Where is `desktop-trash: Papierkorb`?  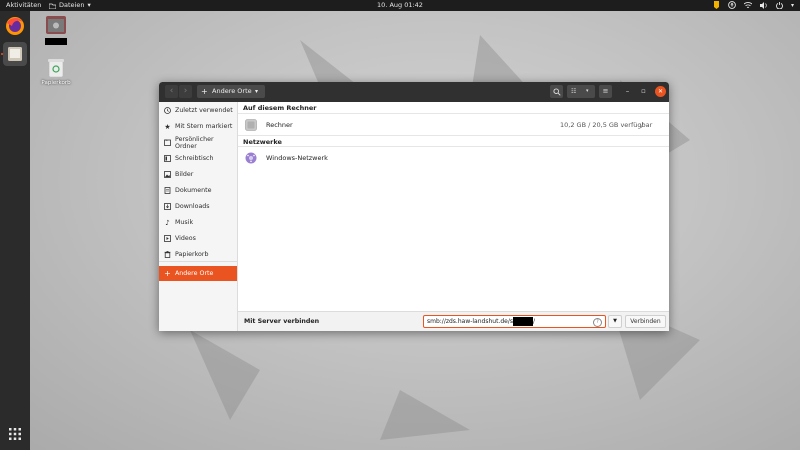
desktop-trash: Papierkorb is located at coordinates (56, 72).